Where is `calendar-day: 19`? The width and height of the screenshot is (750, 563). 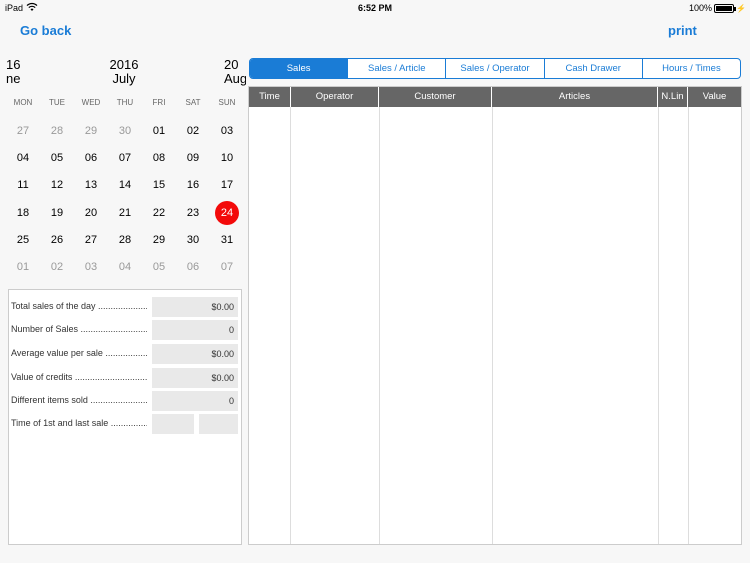
calendar-day: 19 is located at coordinates (57, 212).